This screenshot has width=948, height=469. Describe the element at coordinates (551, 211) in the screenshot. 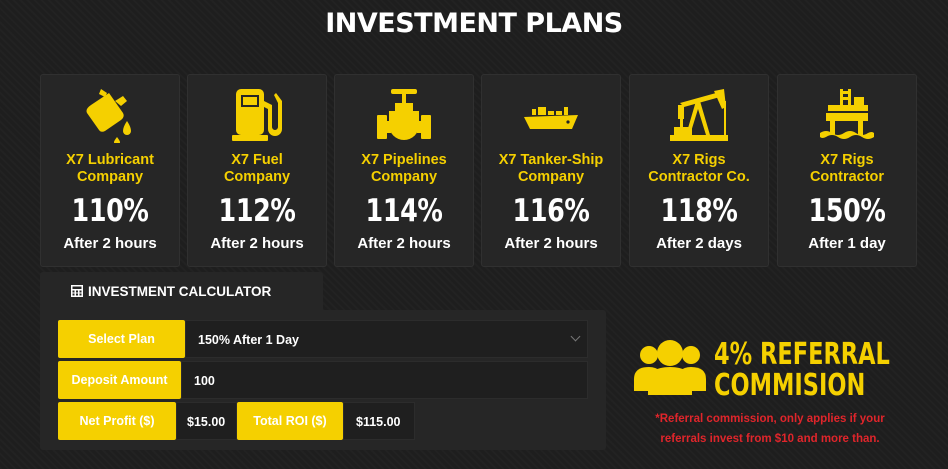

I see `plan-percent: 116%` at that location.